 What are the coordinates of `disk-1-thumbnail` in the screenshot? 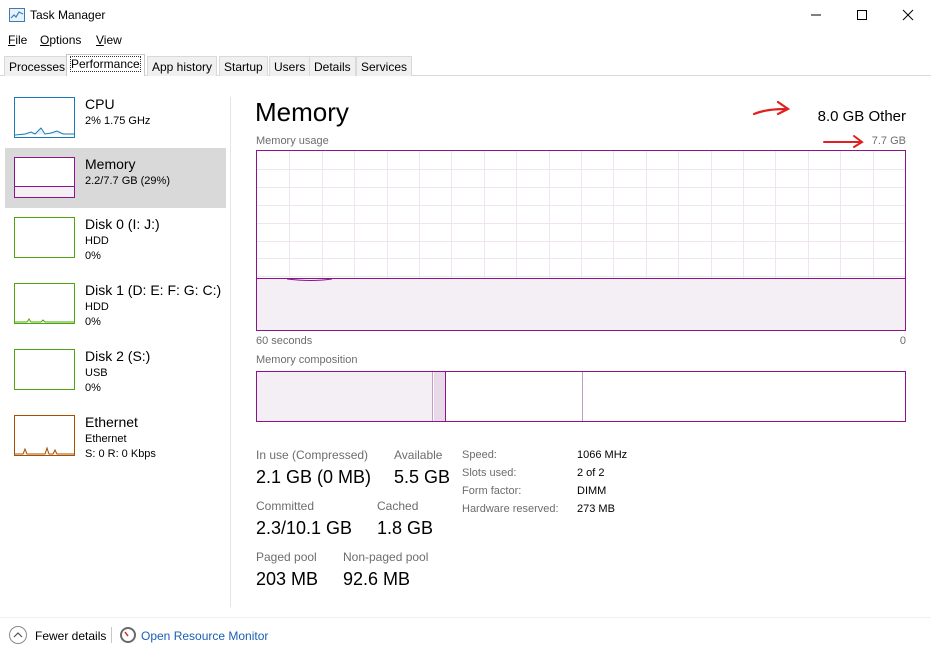 It's located at (44, 303).